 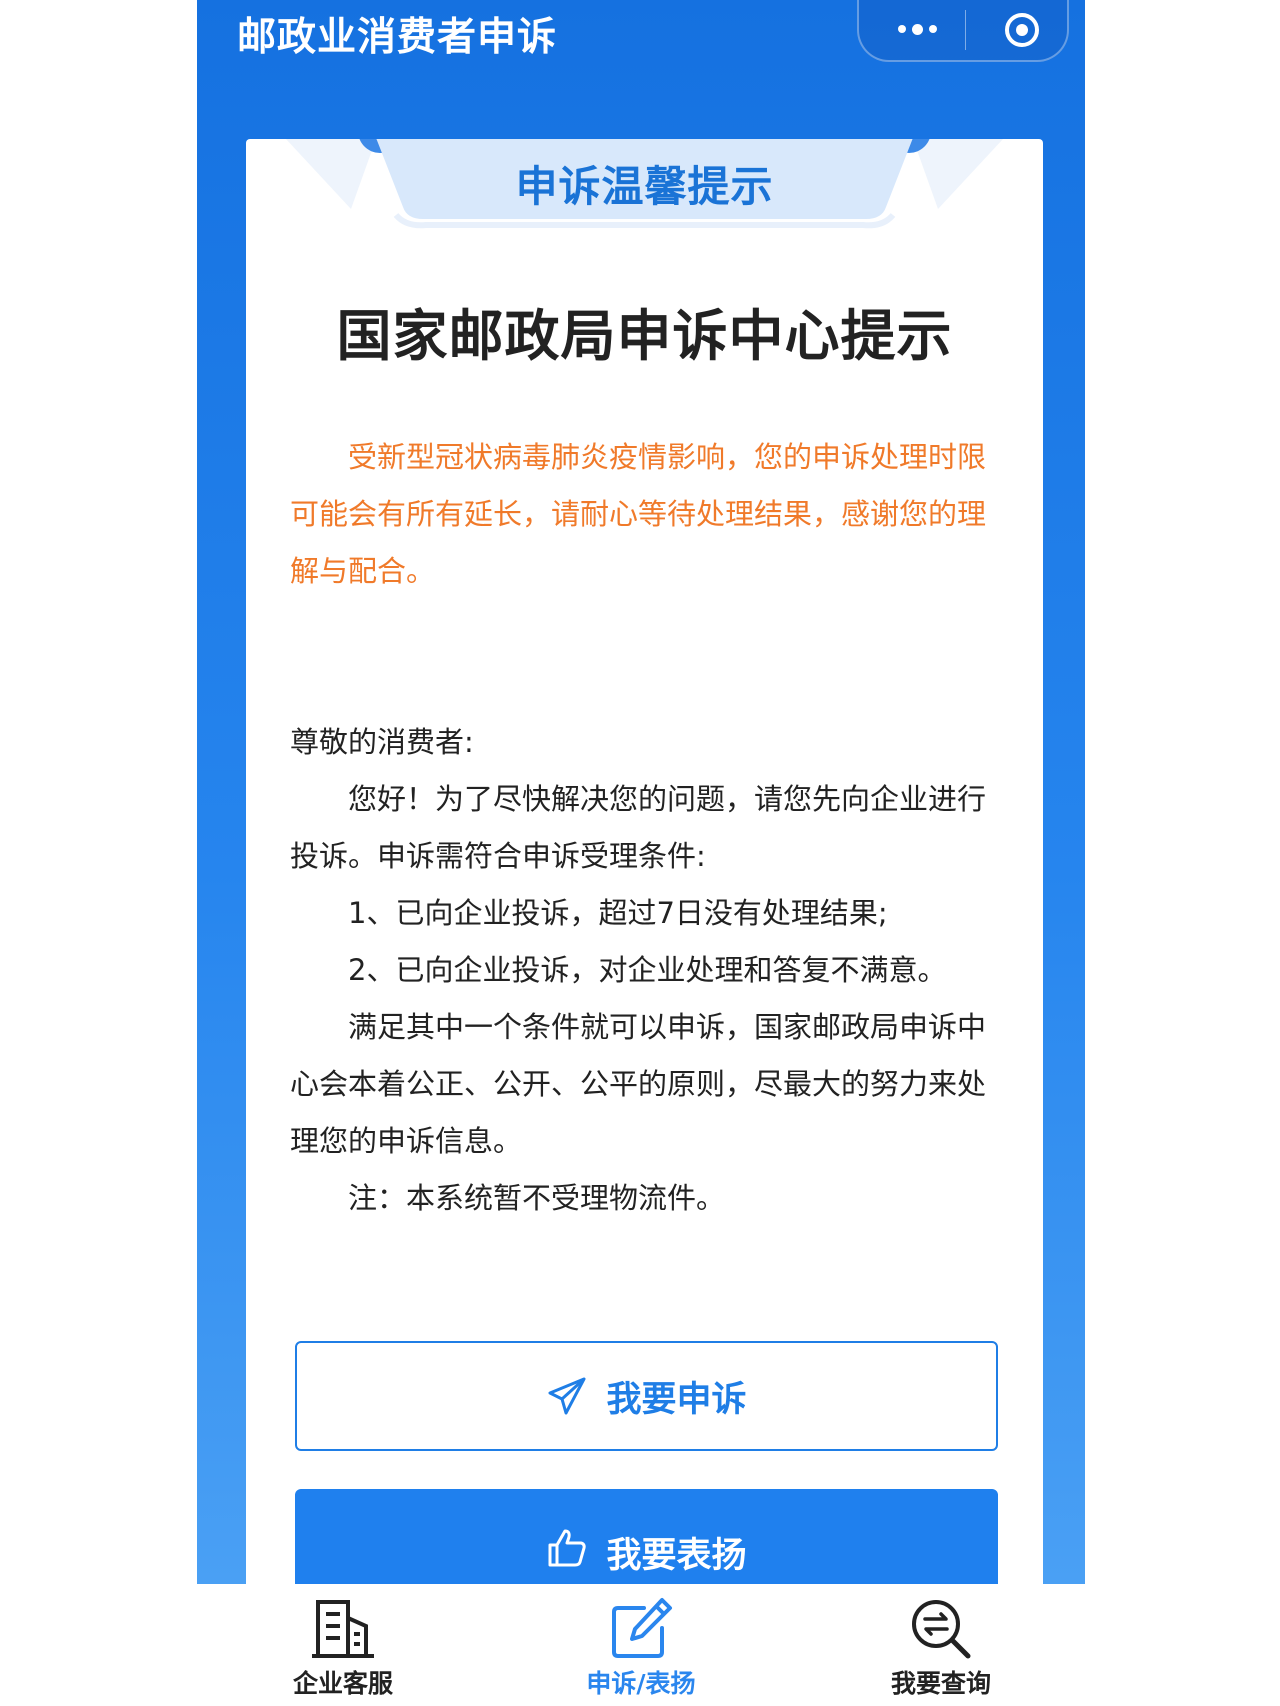 I want to click on notice-heading: 国家邮政局申诉中心提示, so click(x=644, y=336).